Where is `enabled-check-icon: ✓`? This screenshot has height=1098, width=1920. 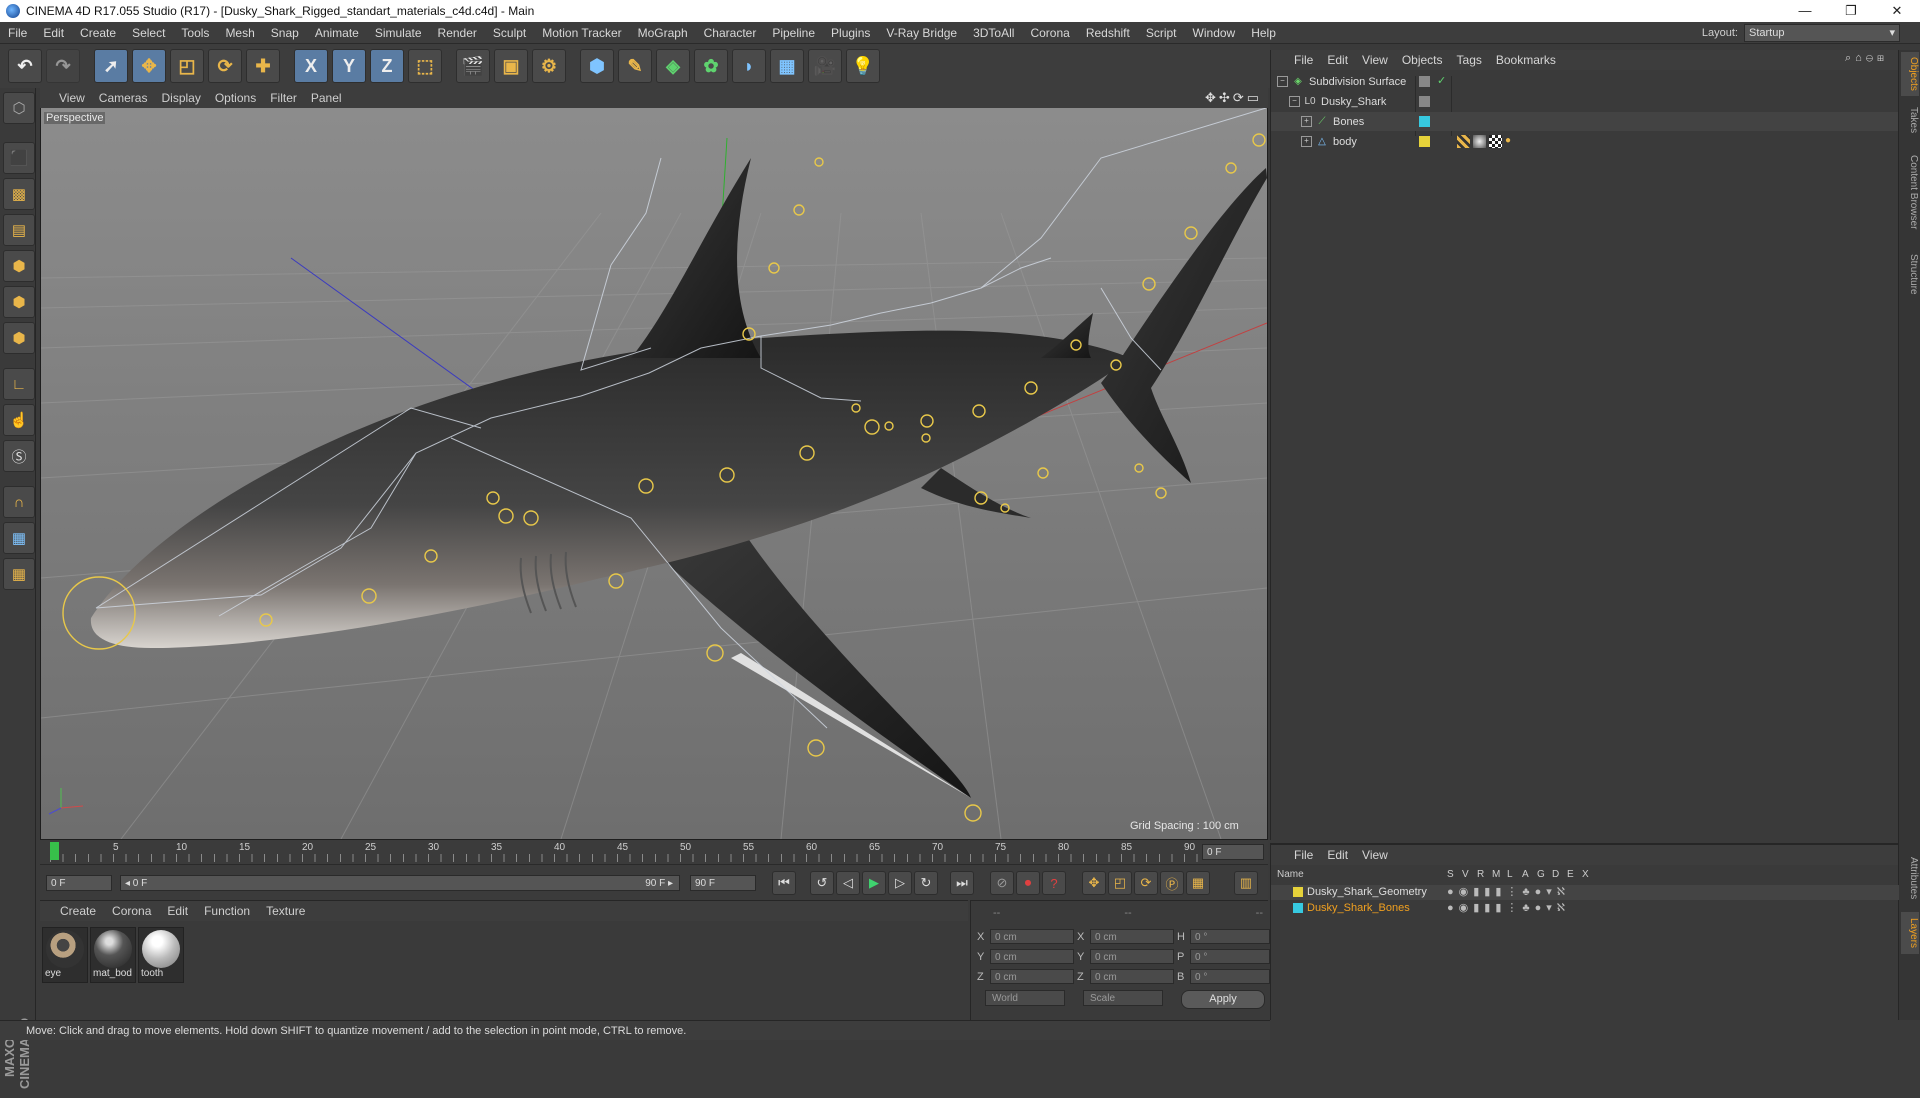 enabled-check-icon: ✓ is located at coordinates (1441, 80).